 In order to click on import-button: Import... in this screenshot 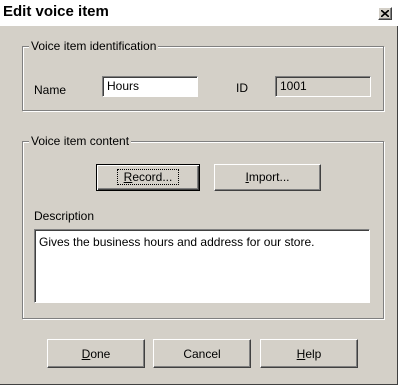, I will do `click(267, 177)`.